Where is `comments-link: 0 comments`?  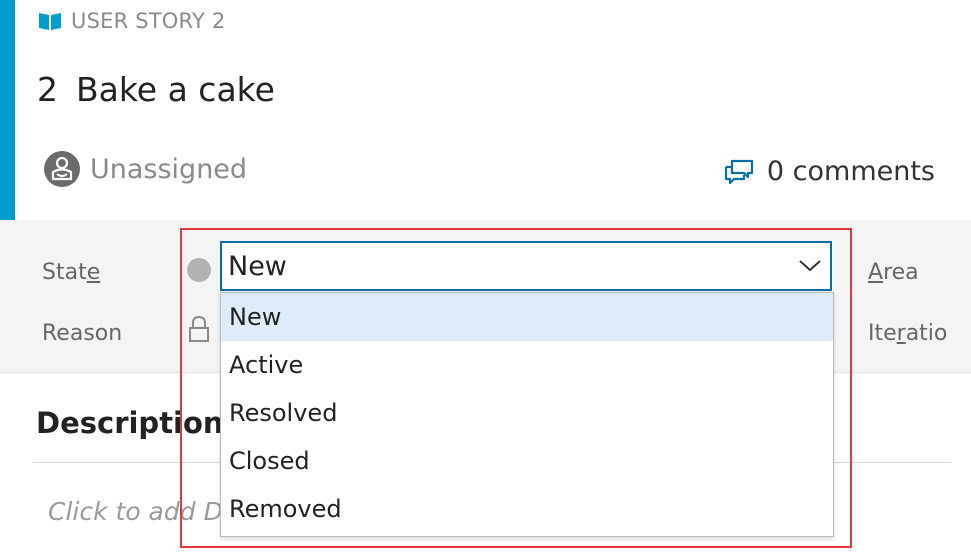
comments-link: 0 comments is located at coordinates (829, 171).